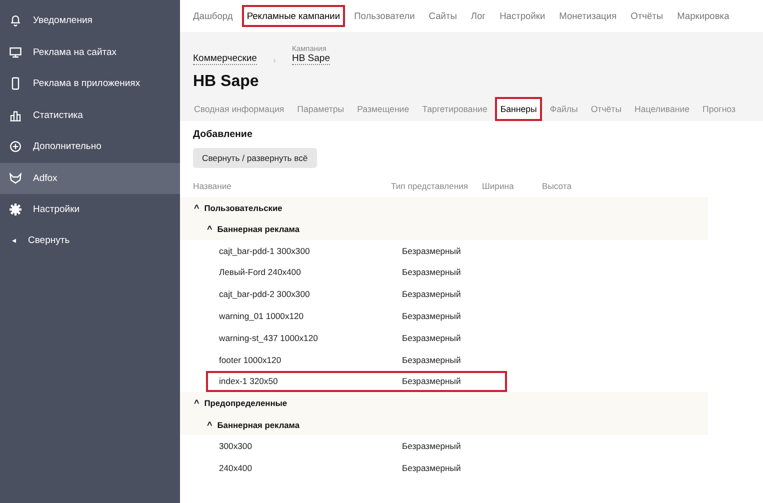 This screenshot has height=503, width=763. I want to click on column-header: Ширина, so click(498, 185).